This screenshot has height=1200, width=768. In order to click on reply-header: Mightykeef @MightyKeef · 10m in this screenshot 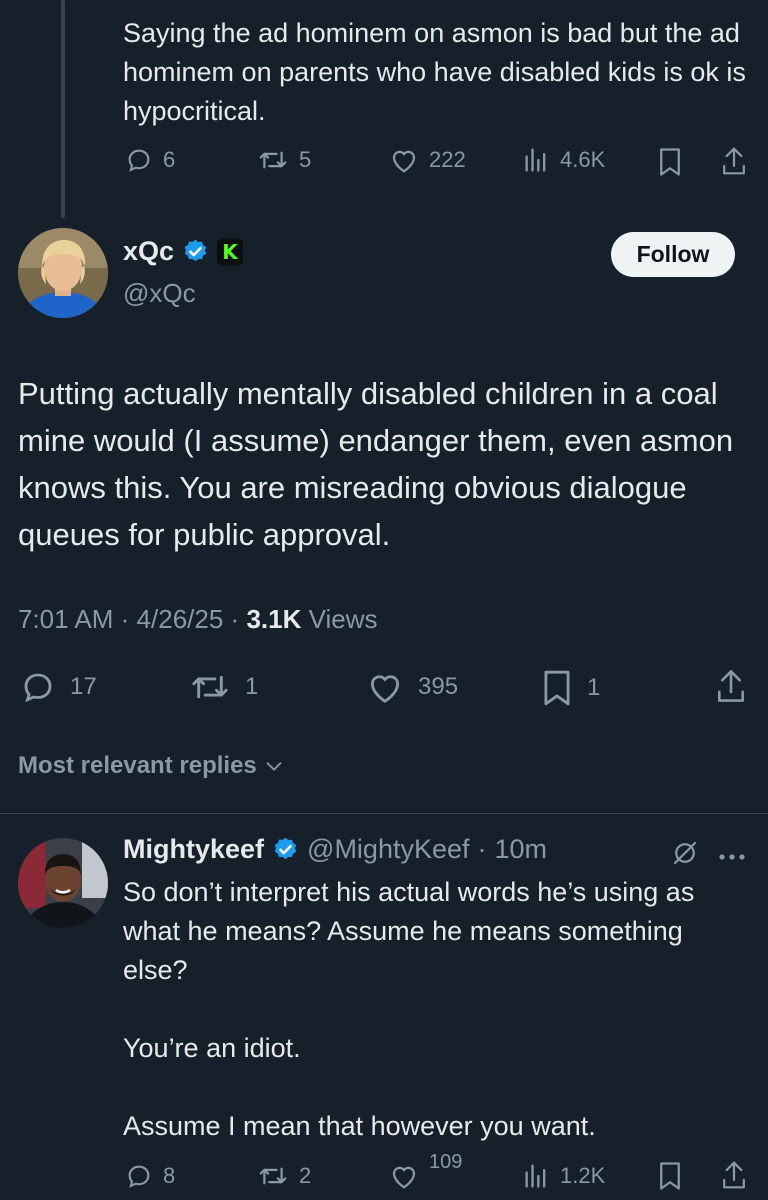, I will do `click(335, 849)`.